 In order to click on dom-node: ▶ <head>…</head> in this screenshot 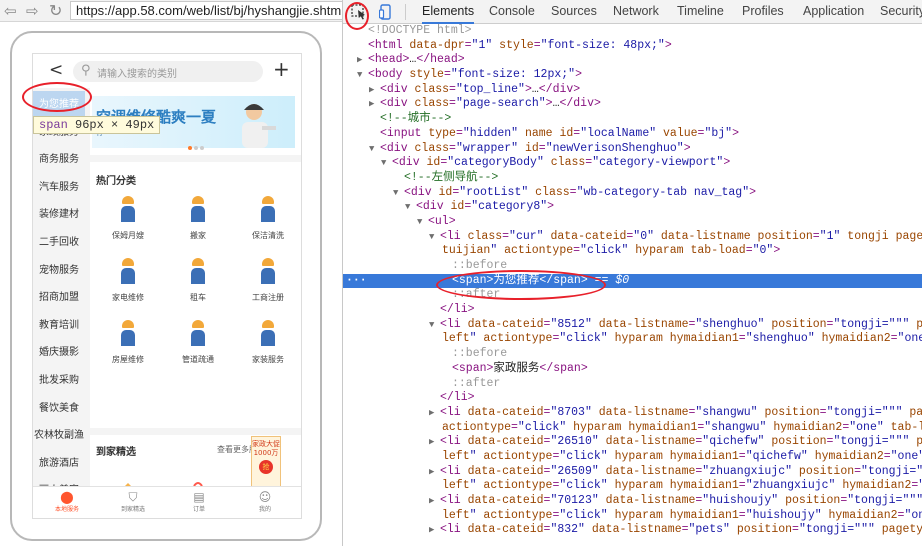, I will do `click(632, 60)`.